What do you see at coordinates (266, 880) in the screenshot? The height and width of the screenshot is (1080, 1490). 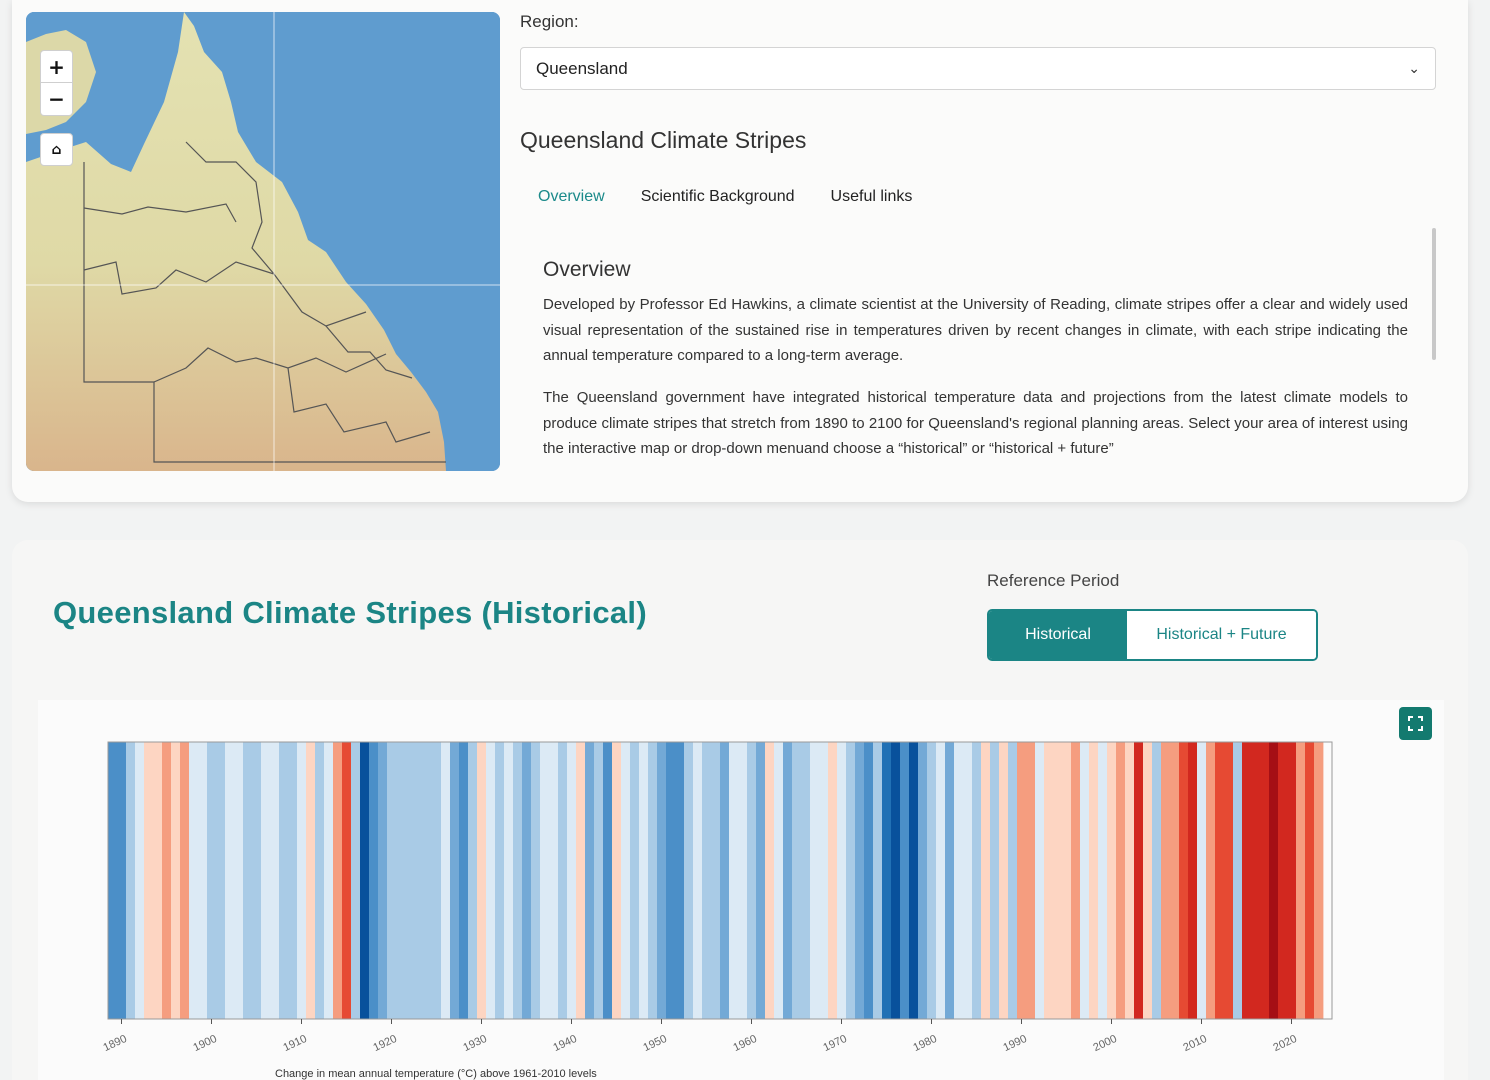 I see `stripe-1906` at bounding box center [266, 880].